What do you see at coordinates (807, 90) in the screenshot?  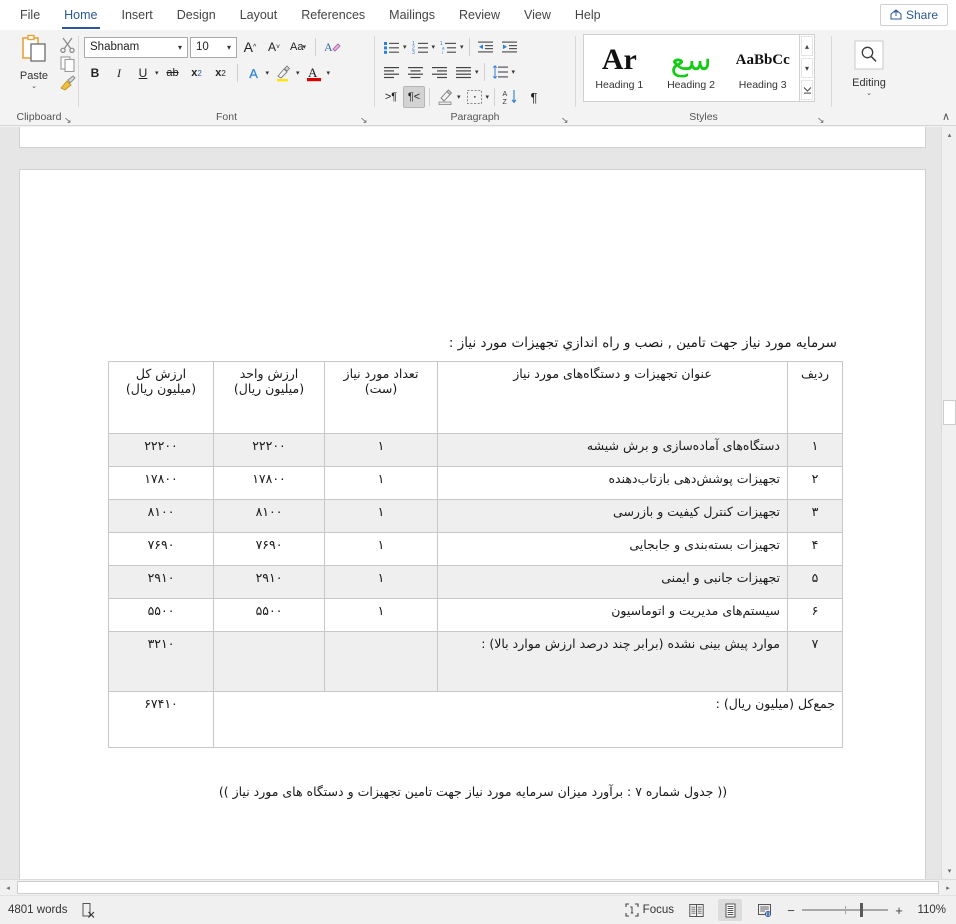 I see `styles-more-button` at bounding box center [807, 90].